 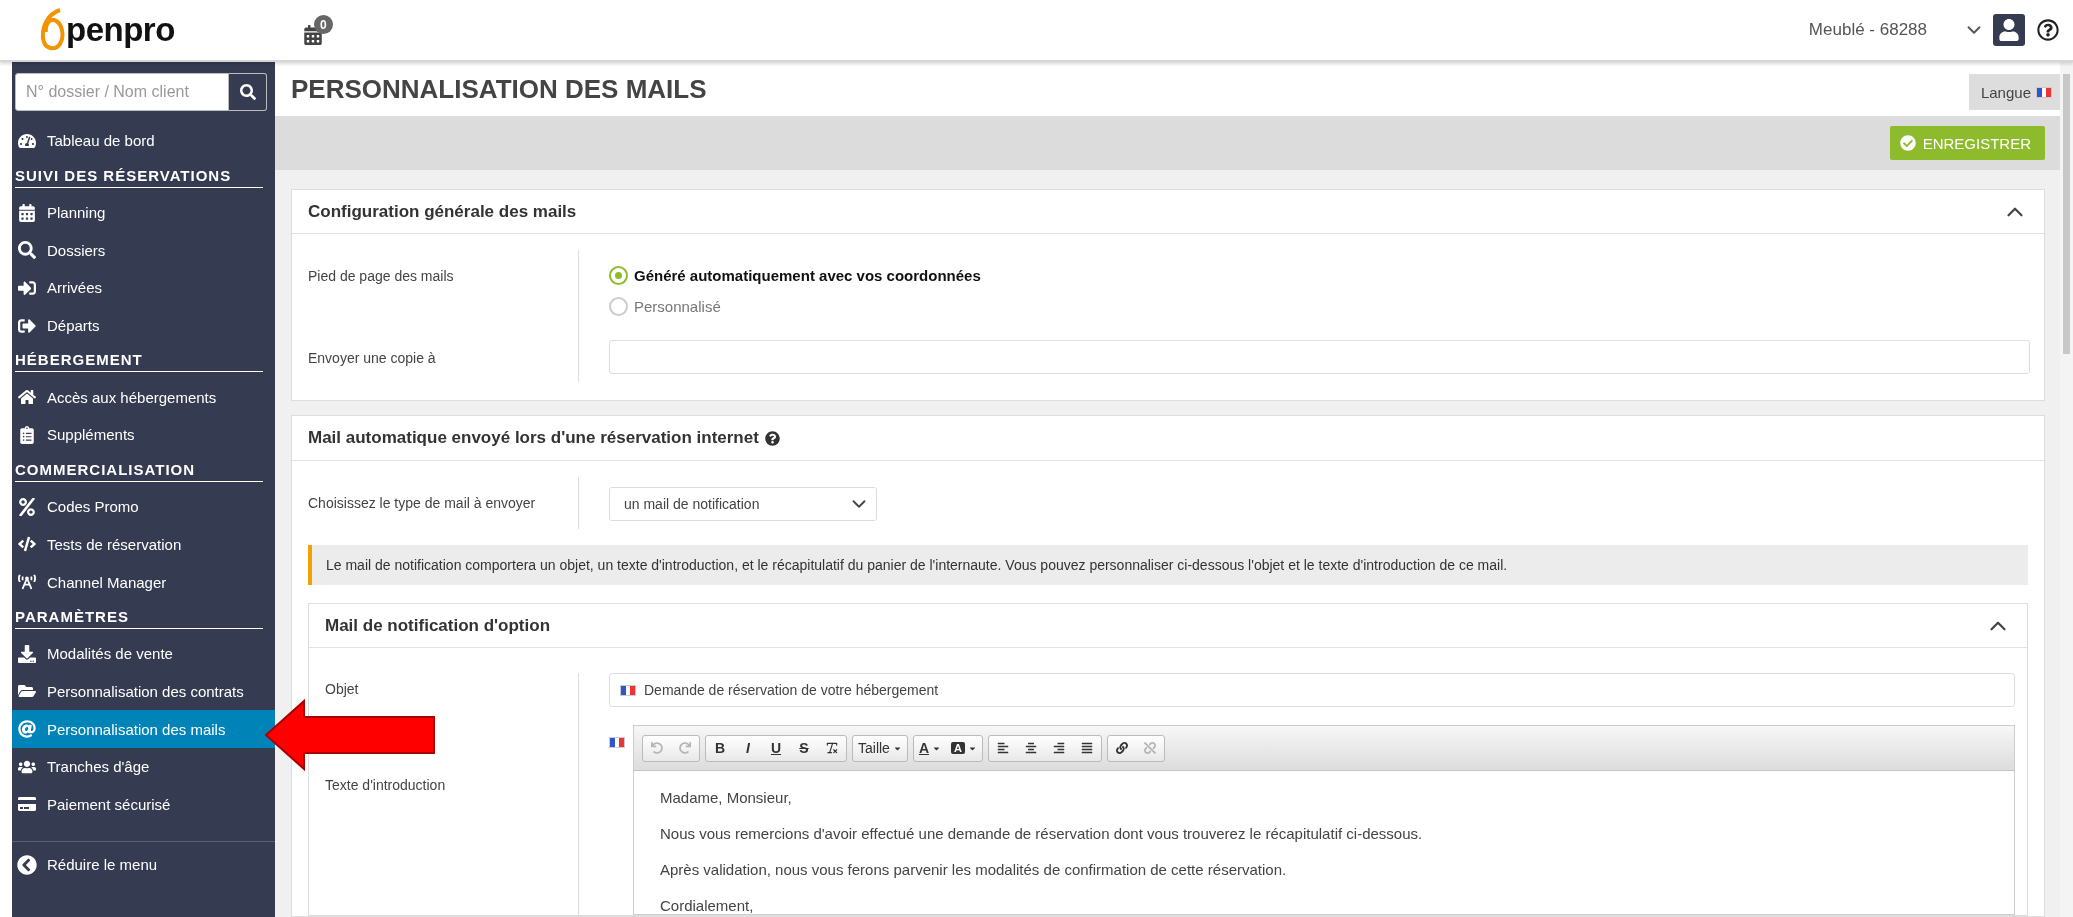 What do you see at coordinates (27, 140) in the screenshot?
I see `dashboard-icon` at bounding box center [27, 140].